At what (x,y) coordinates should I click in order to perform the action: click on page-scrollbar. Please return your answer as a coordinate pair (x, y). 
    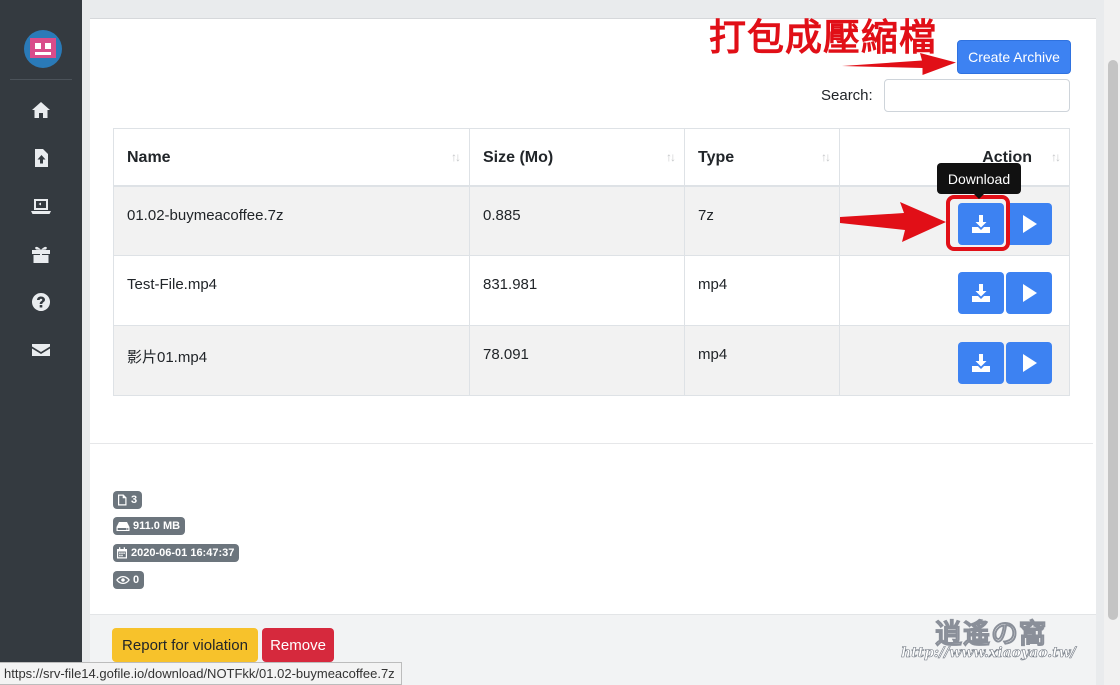
    Looking at the image, I should click on (1112, 342).